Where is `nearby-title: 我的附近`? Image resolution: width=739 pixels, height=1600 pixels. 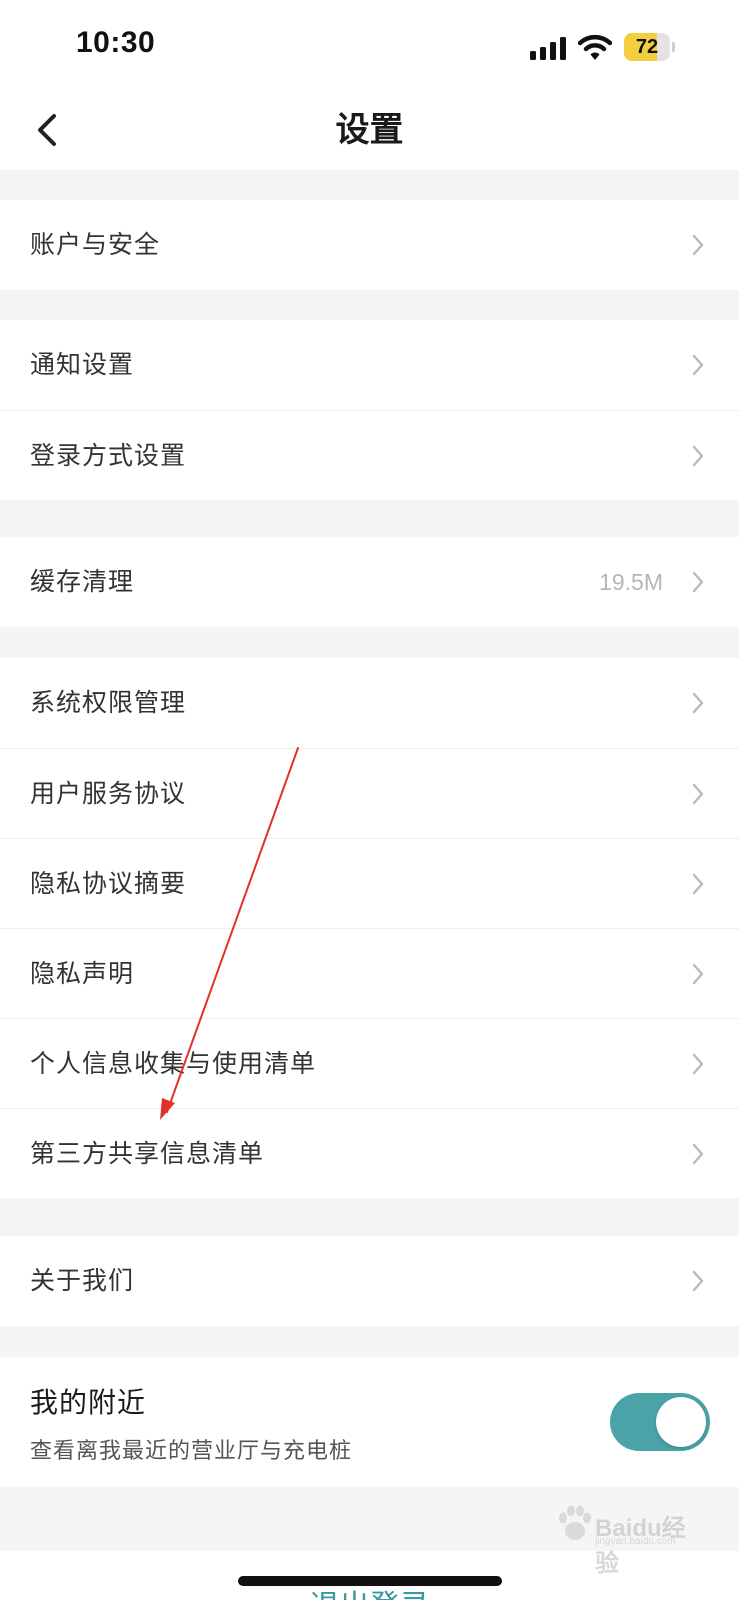 nearby-title: 我的附近 is located at coordinates (88, 1402).